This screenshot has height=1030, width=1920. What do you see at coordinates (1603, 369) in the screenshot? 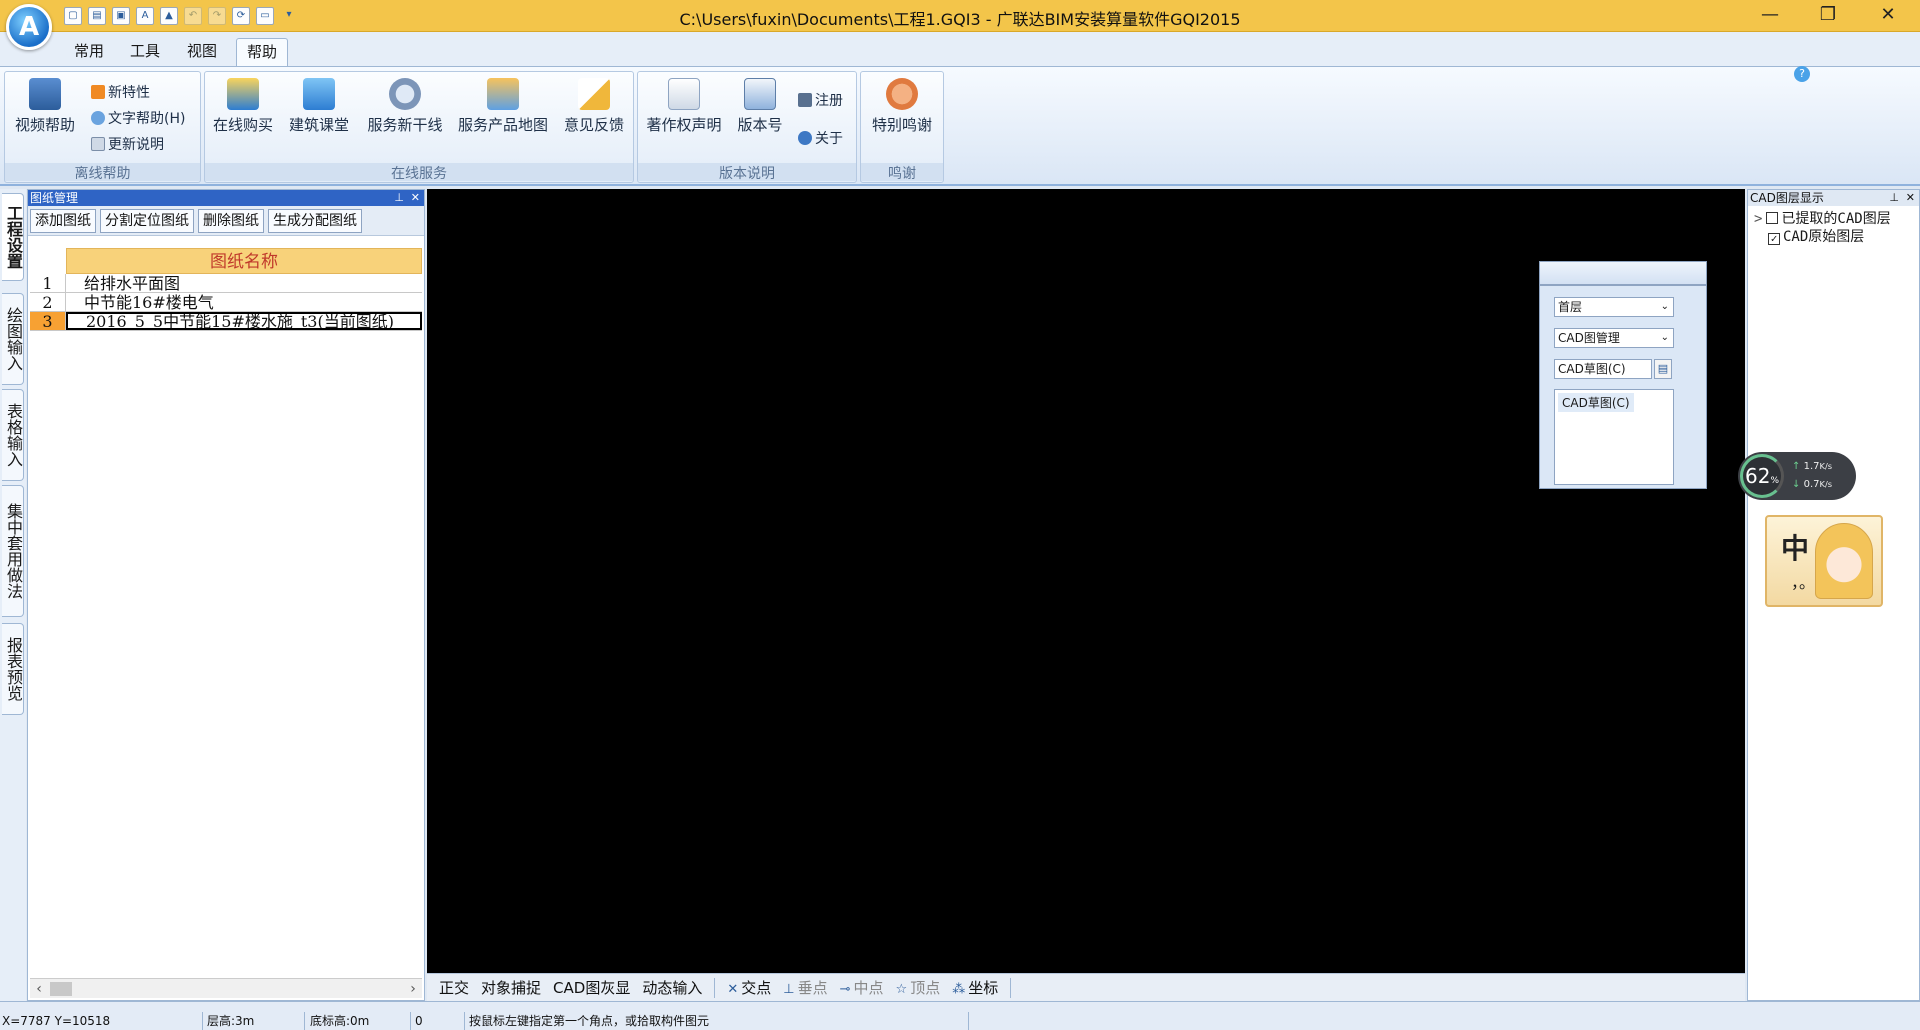
I see `drawing-field: CAD草图(C)` at bounding box center [1603, 369].